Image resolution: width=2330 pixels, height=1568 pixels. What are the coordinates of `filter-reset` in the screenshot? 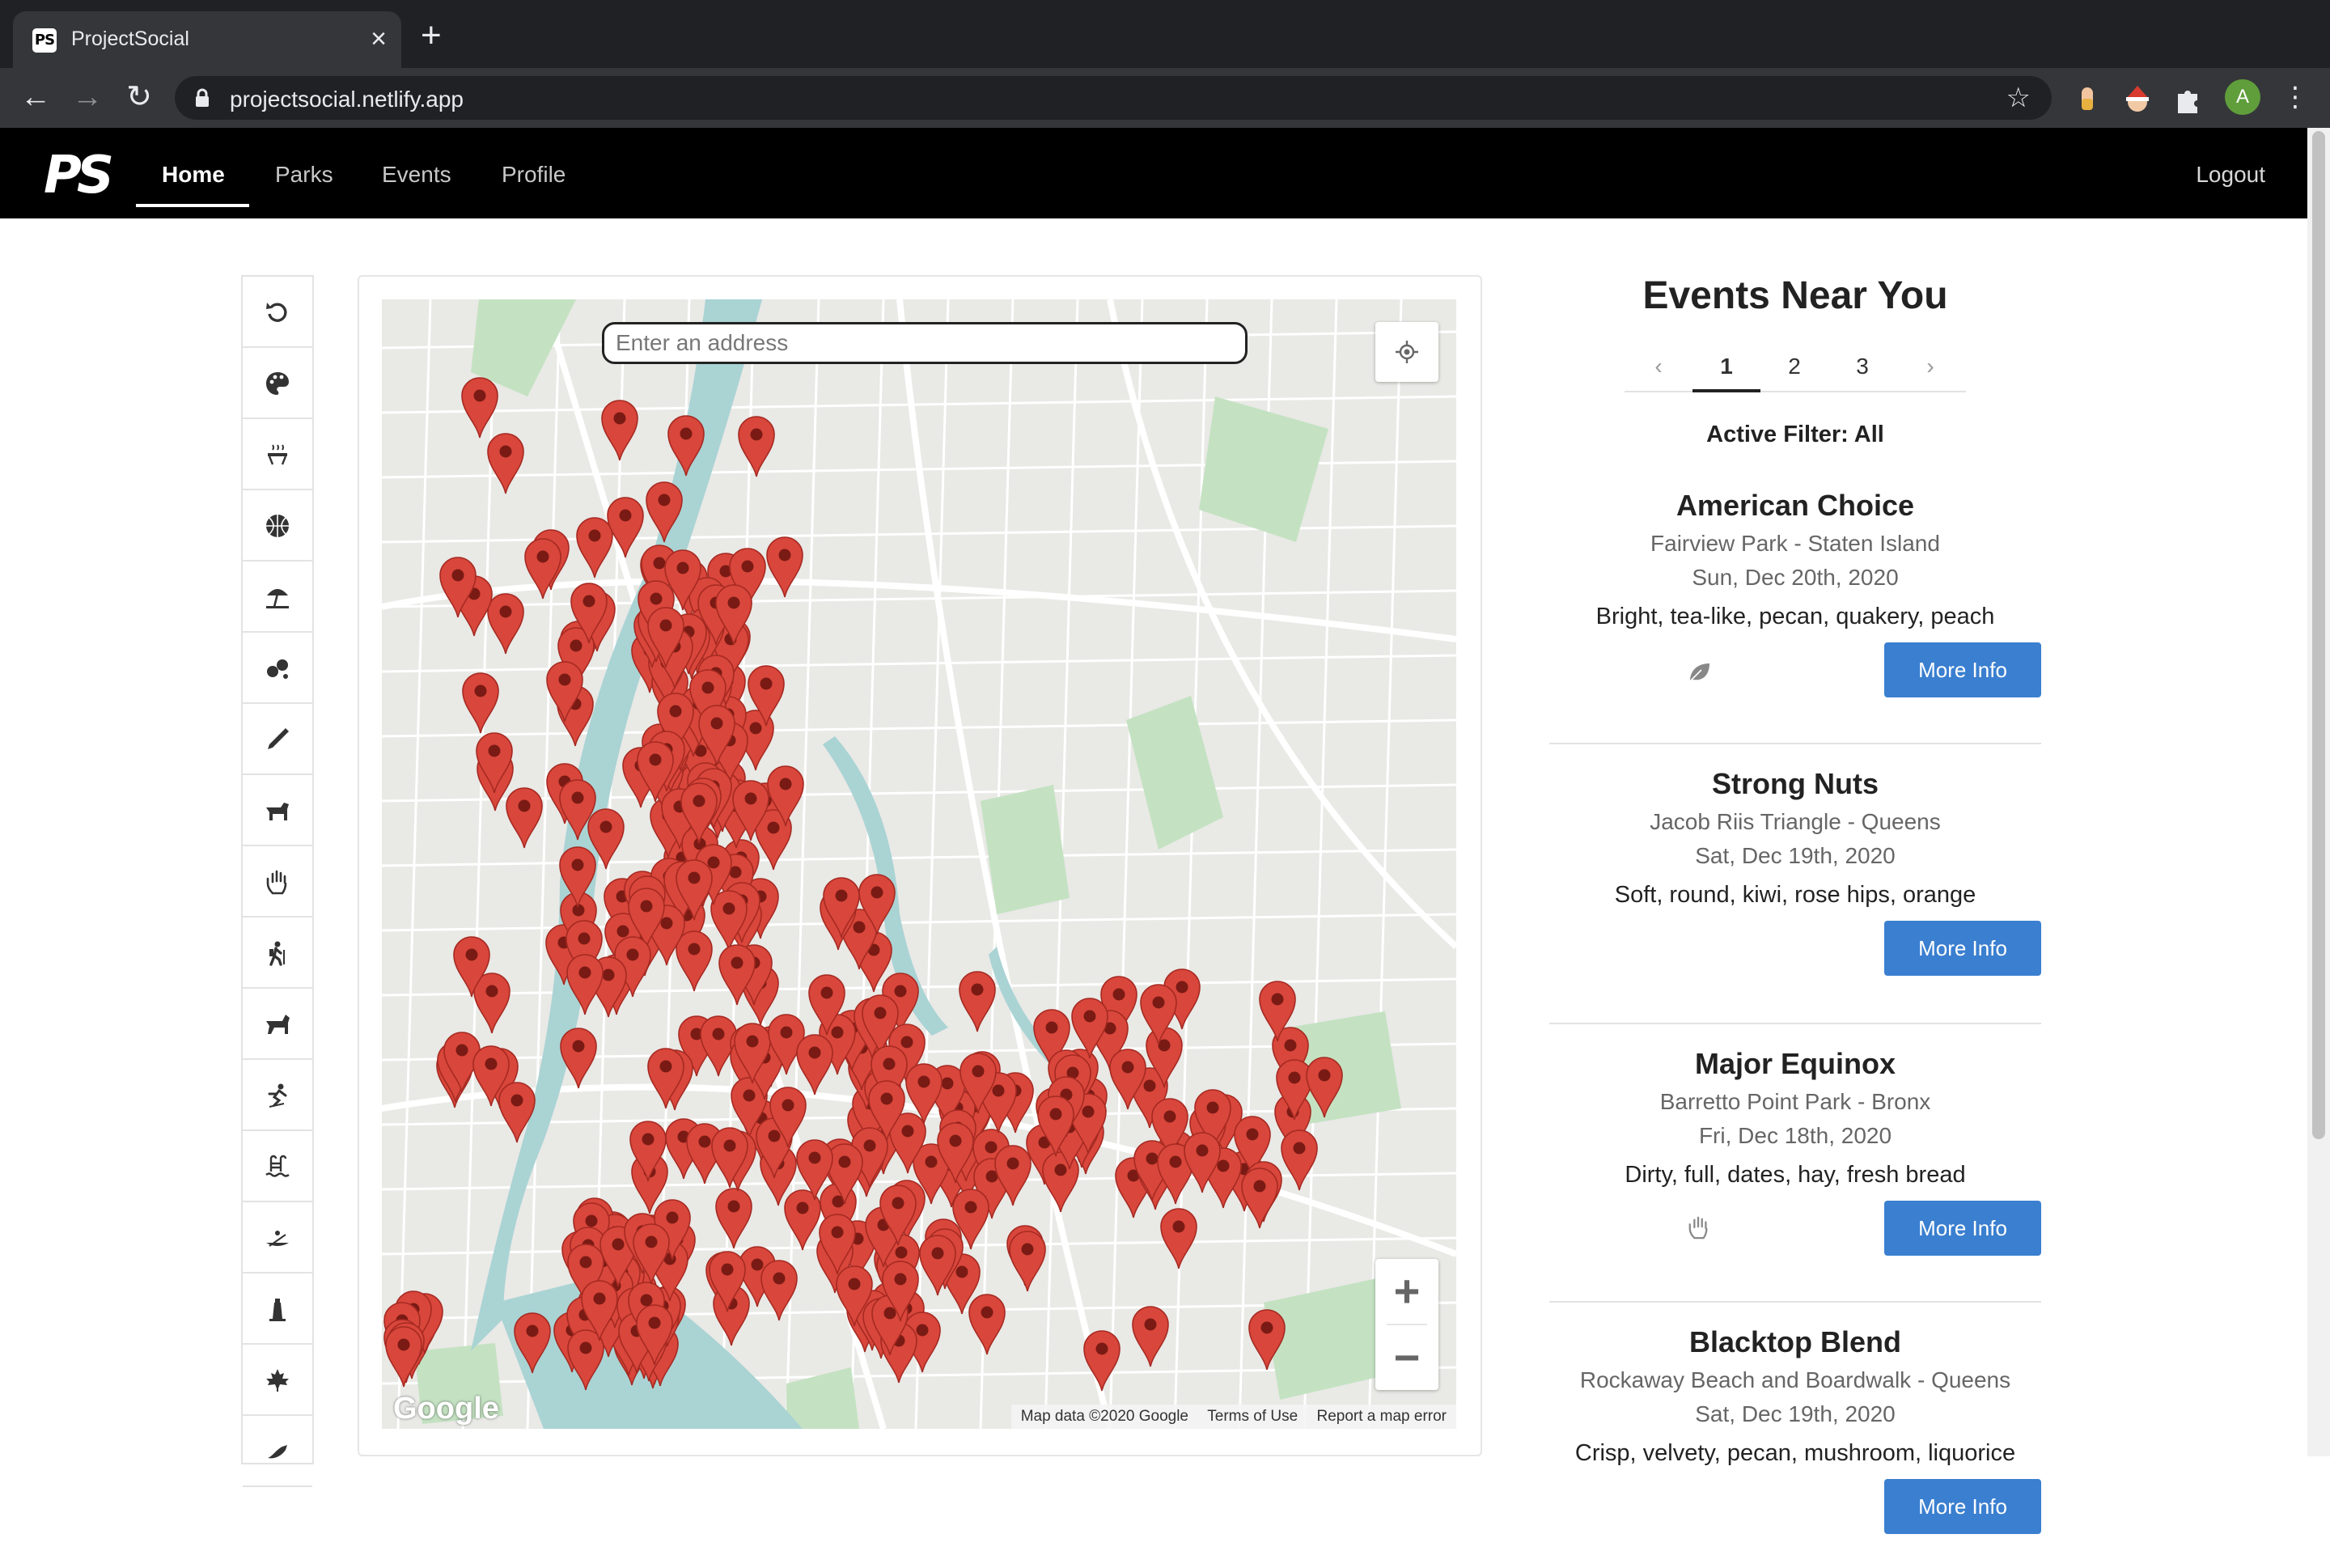 It's located at (277, 312).